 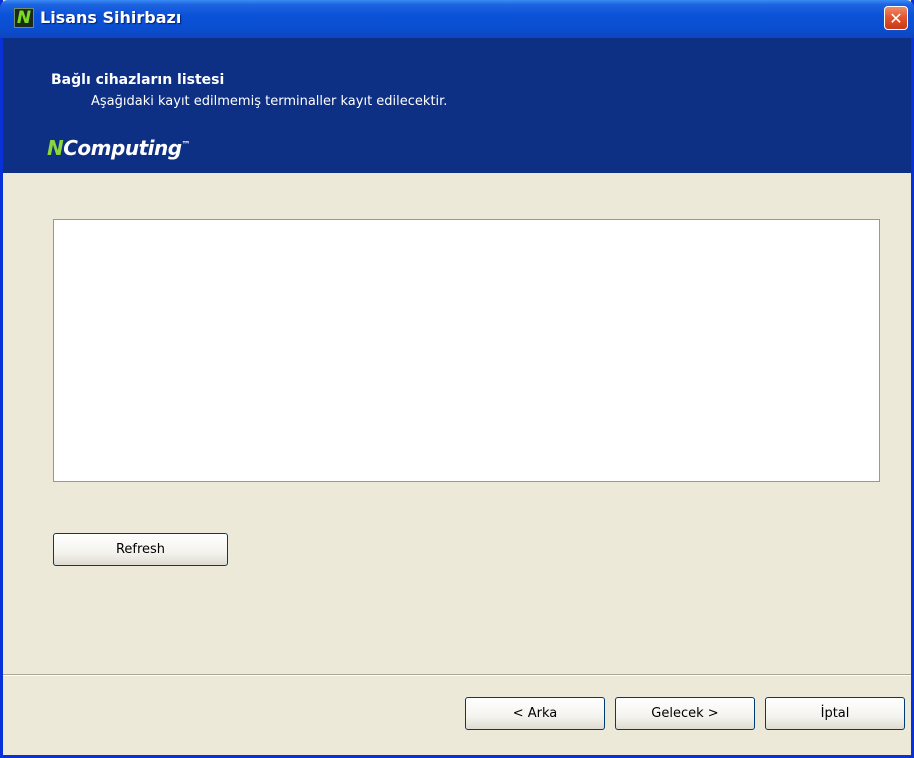 What do you see at coordinates (457, 675) in the screenshot?
I see `footer-separator` at bounding box center [457, 675].